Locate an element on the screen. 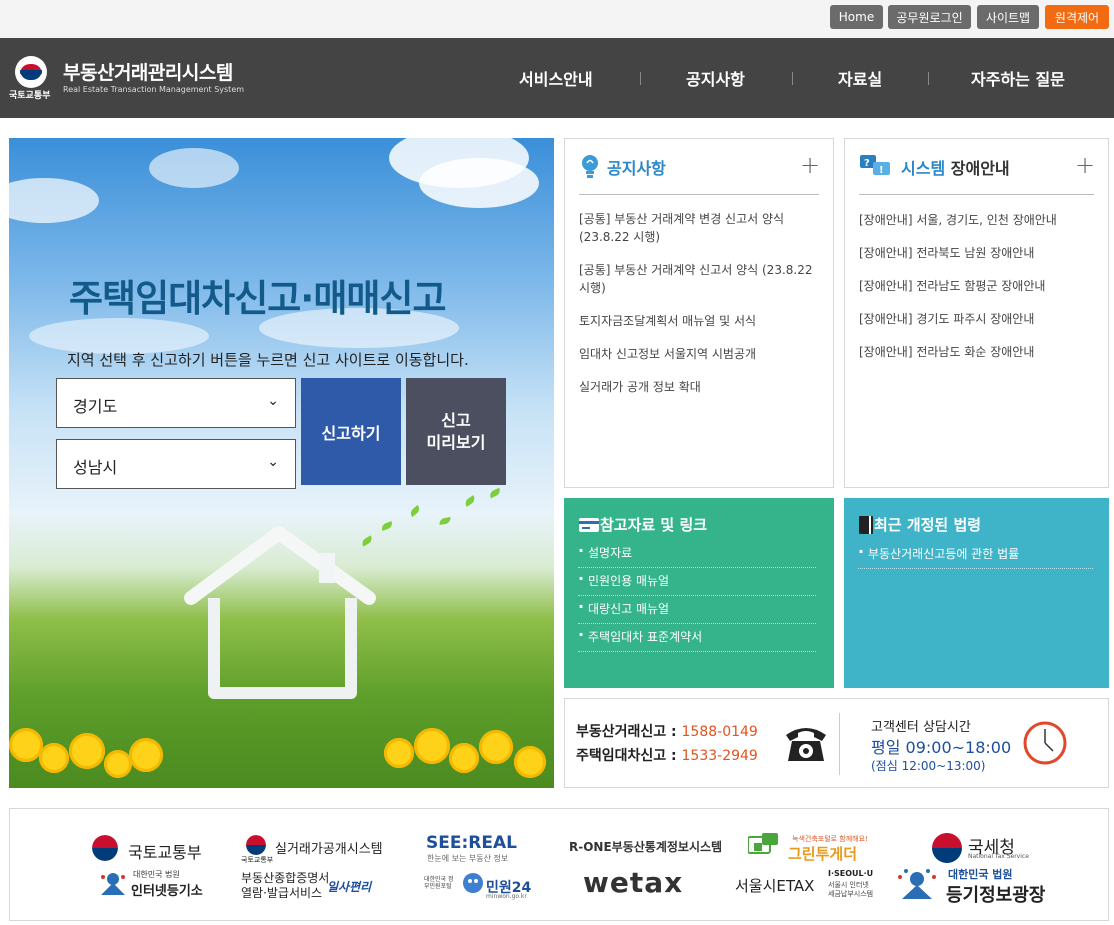 The height and width of the screenshot is (925, 1114). card-icon is located at coordinates (589, 525).